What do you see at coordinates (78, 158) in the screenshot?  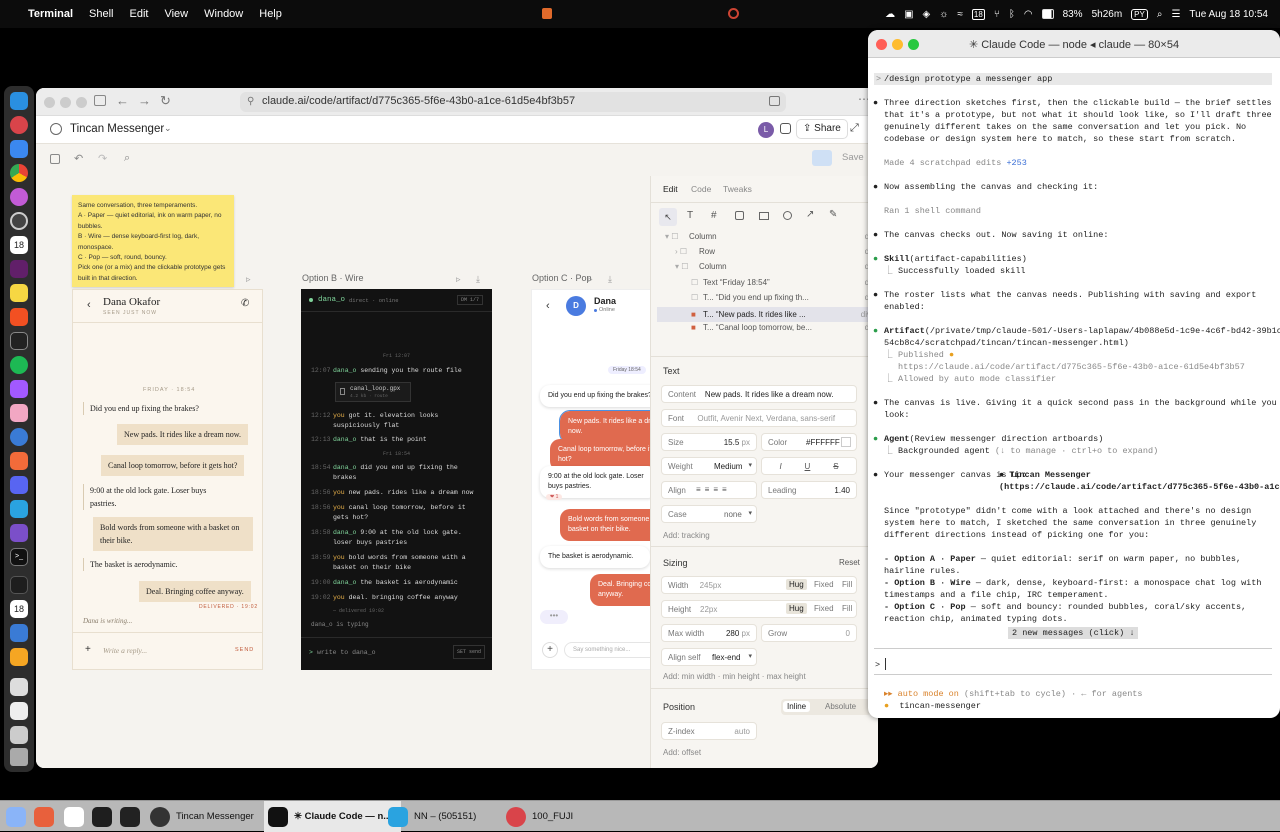 I see `undo-icon: ↶` at bounding box center [78, 158].